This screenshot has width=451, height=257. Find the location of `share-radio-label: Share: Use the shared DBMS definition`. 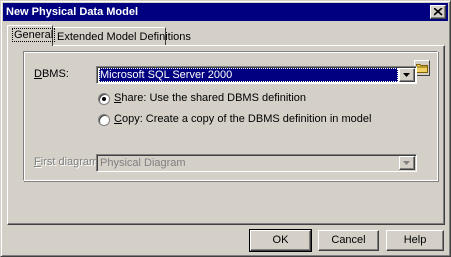

share-radio-label: Share: Use the shared DBMS definition is located at coordinates (210, 98).